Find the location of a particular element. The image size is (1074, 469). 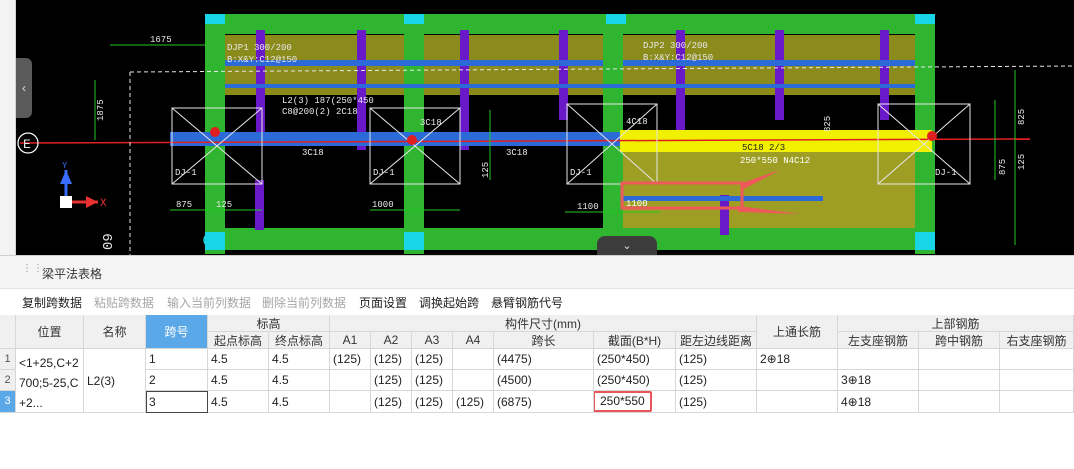

cad-label-3c18-c: 3C18 is located at coordinates (431, 123).